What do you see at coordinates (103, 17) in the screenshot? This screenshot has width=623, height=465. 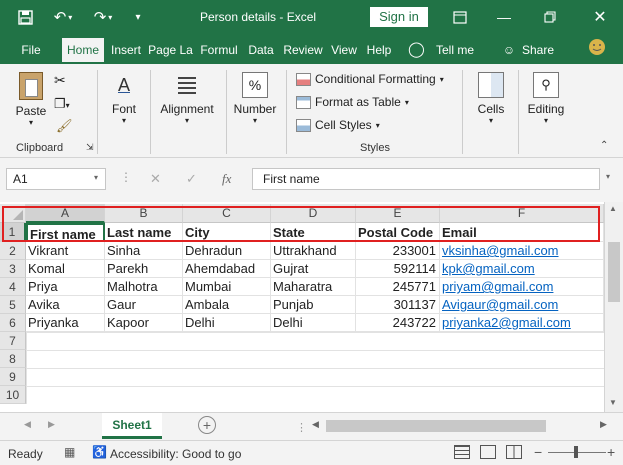 I see `redo-icon: ↷ ▾` at bounding box center [103, 17].